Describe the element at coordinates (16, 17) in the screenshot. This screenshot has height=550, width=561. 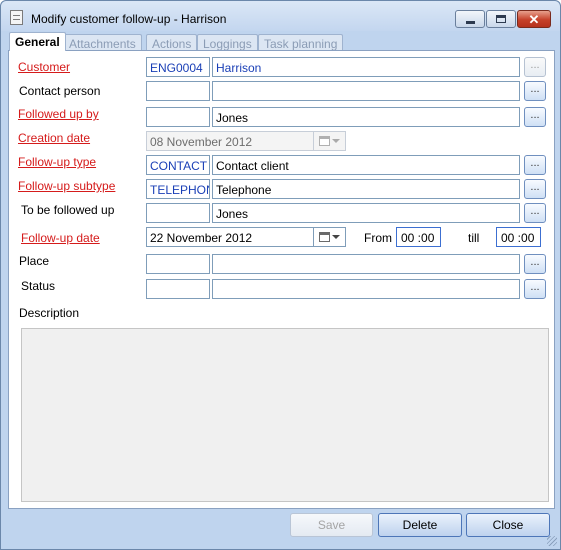
I see `document-icon` at that location.